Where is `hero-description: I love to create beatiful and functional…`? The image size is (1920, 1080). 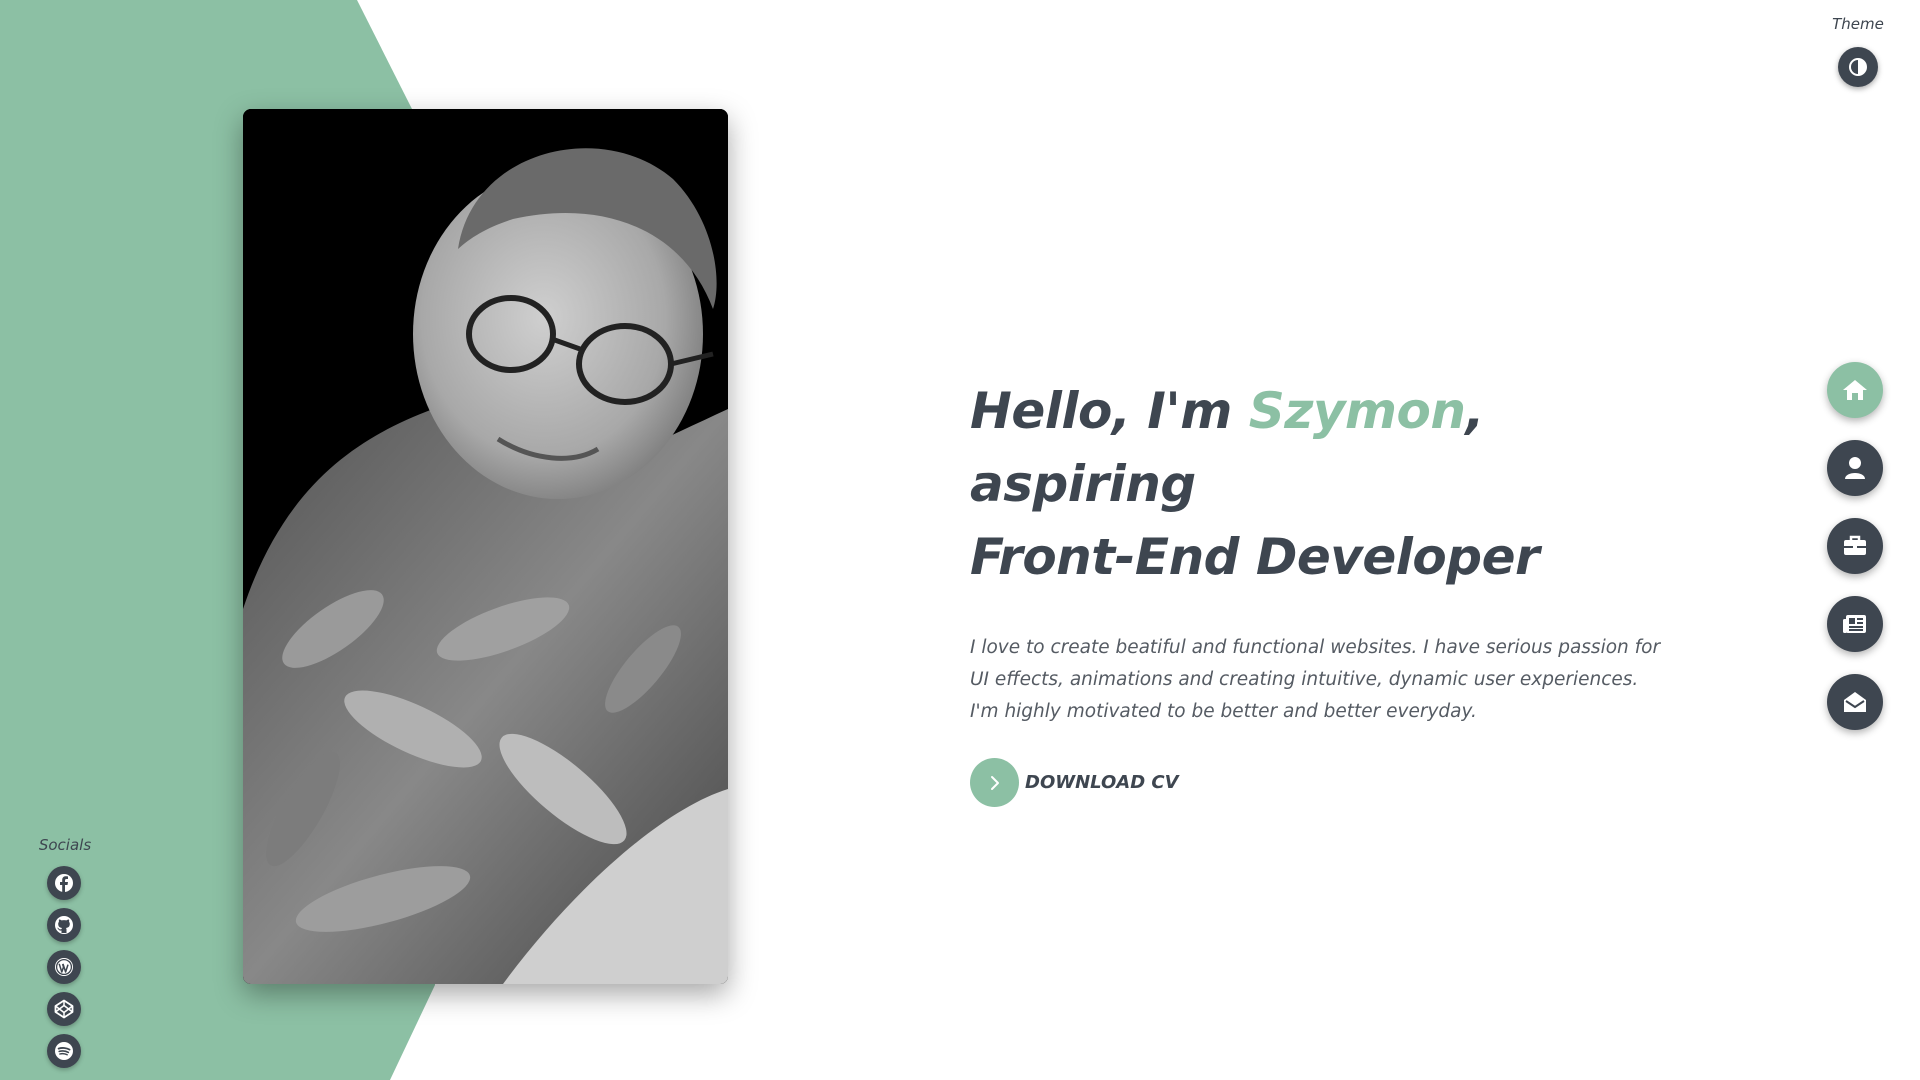 hero-description: I love to create beatiful and functional… is located at coordinates (1315, 679).